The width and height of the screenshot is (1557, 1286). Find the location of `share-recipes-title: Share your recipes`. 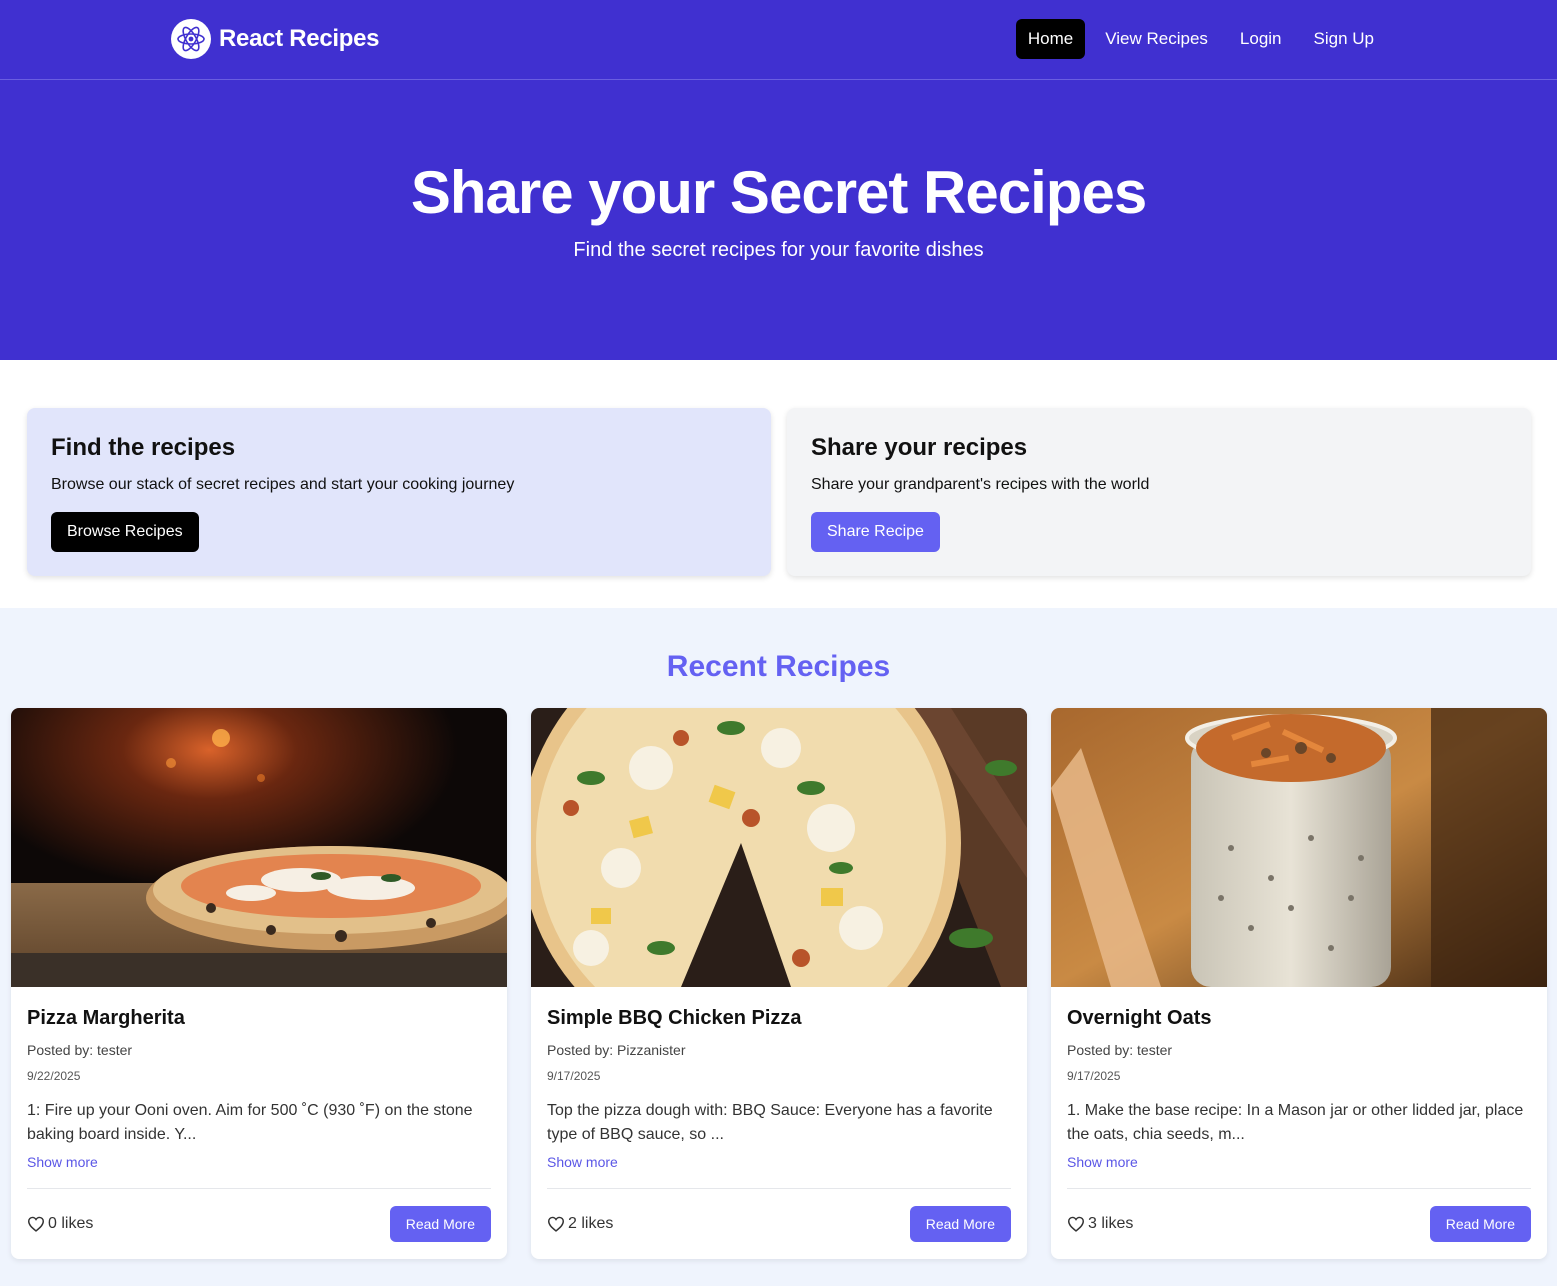

share-recipes-title: Share your recipes is located at coordinates (919, 447).